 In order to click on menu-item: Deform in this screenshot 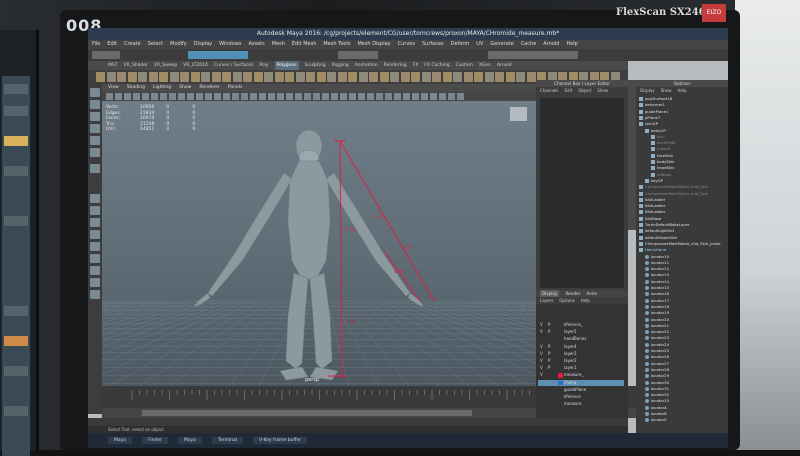, I will do `click(460, 44)`.